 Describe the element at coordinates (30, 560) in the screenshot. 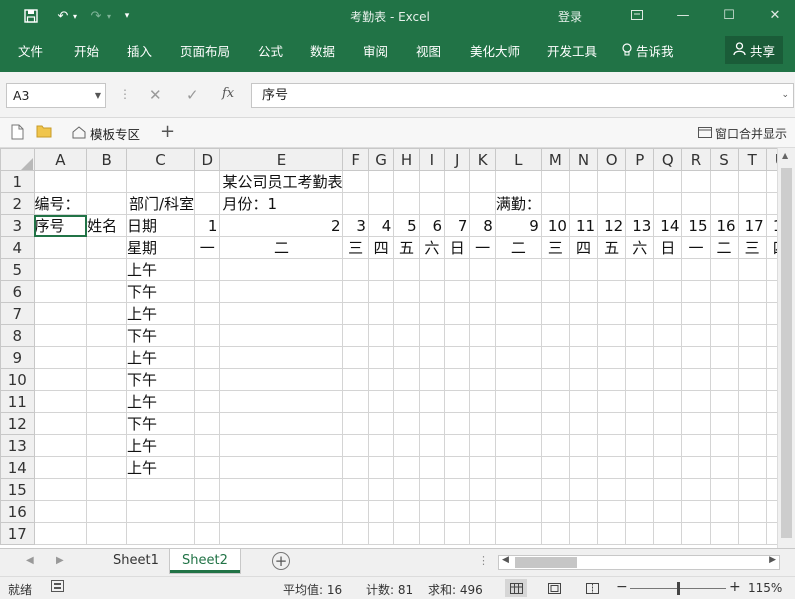

I see `prev-sheet-icon: ◀` at that location.